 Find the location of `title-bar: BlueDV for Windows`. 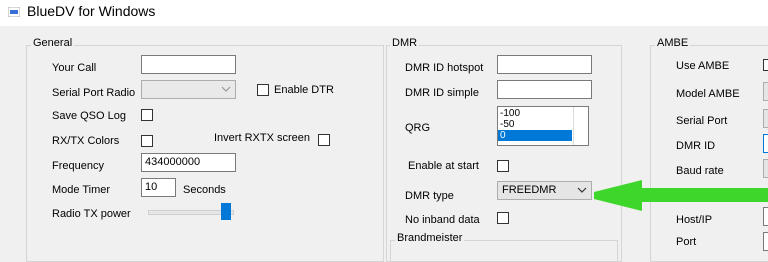

title-bar: BlueDV for Windows is located at coordinates (384, 13).